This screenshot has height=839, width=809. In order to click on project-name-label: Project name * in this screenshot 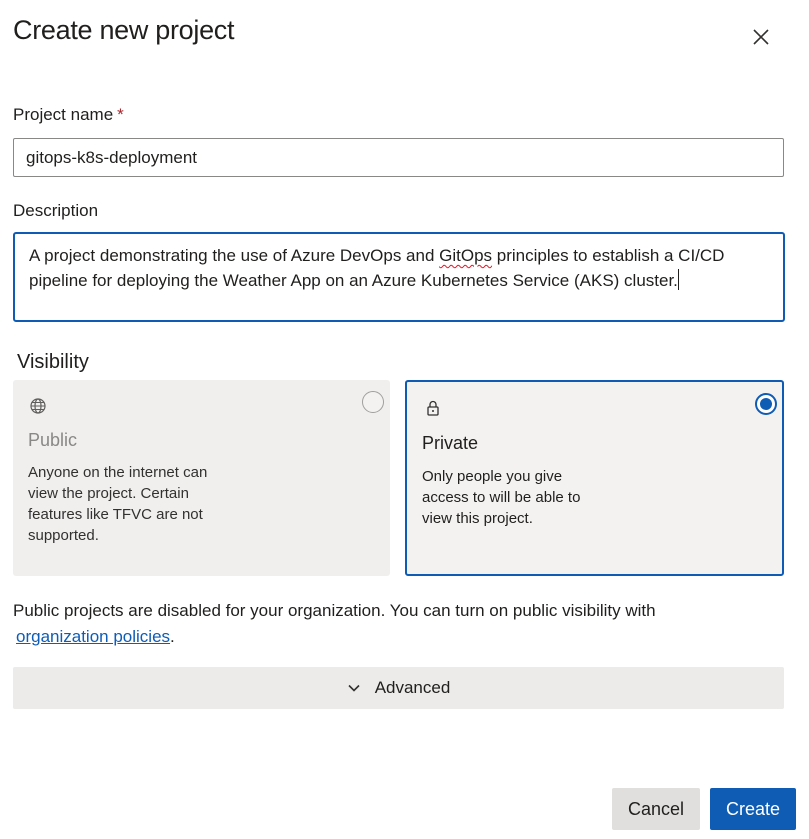, I will do `click(68, 115)`.